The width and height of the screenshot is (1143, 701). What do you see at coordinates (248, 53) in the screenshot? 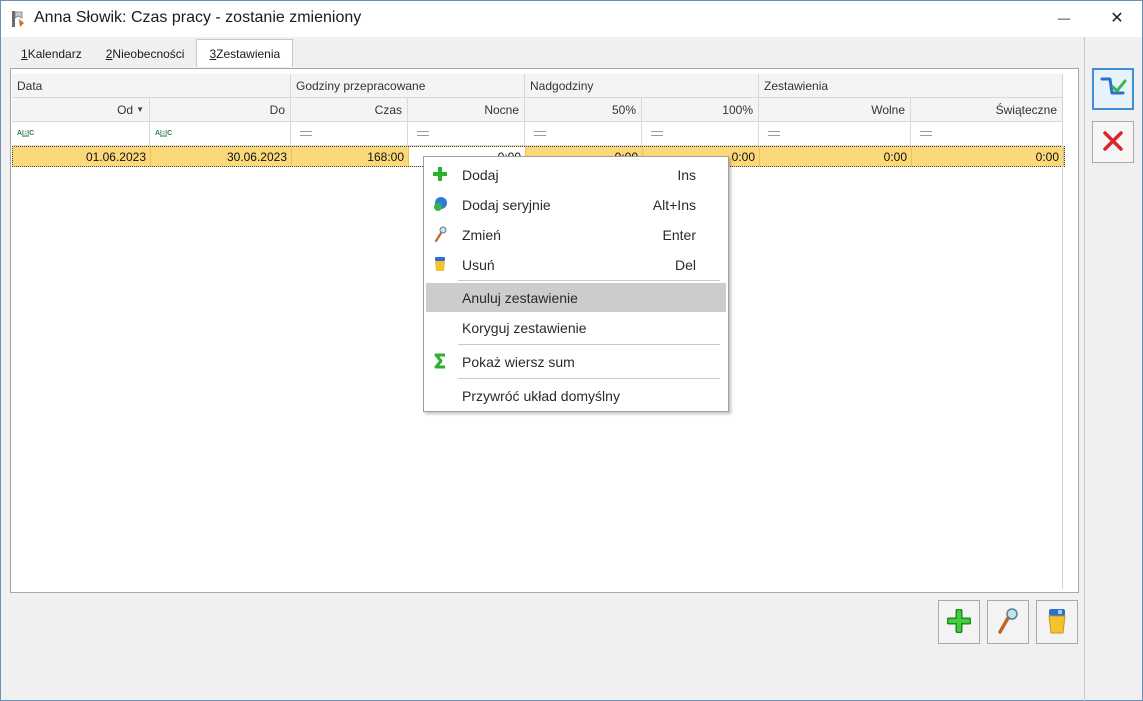
I see `tab-zestawienia-label: Zestawienia` at bounding box center [248, 53].